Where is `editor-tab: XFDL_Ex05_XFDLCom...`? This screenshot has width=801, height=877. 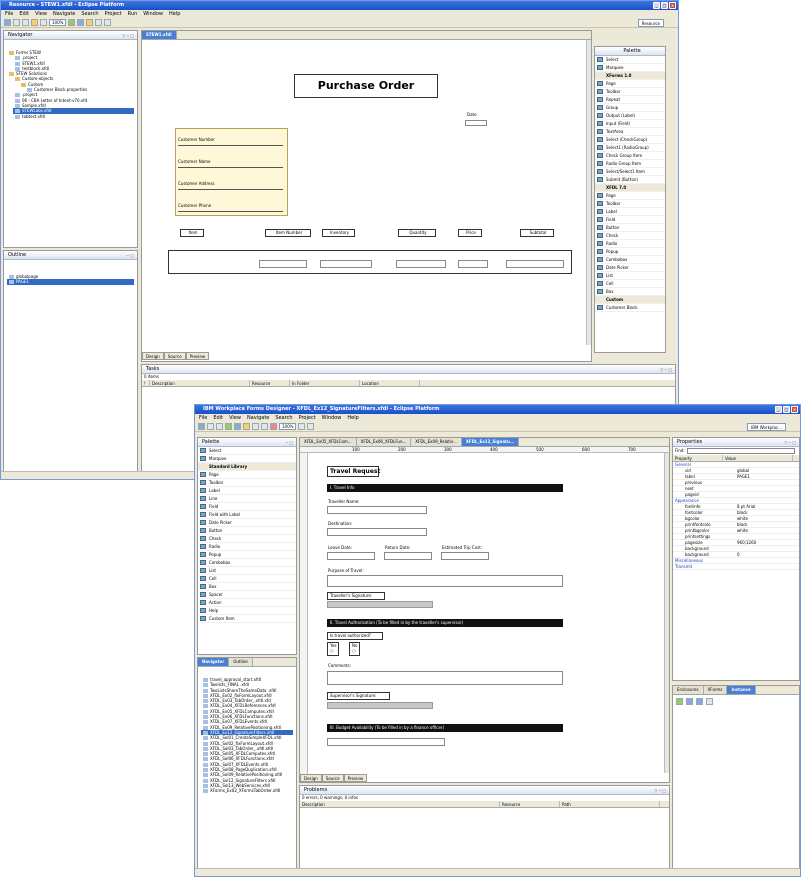
editor-tab: XFDL_Ex05_XFDLCom... is located at coordinates (328, 442).